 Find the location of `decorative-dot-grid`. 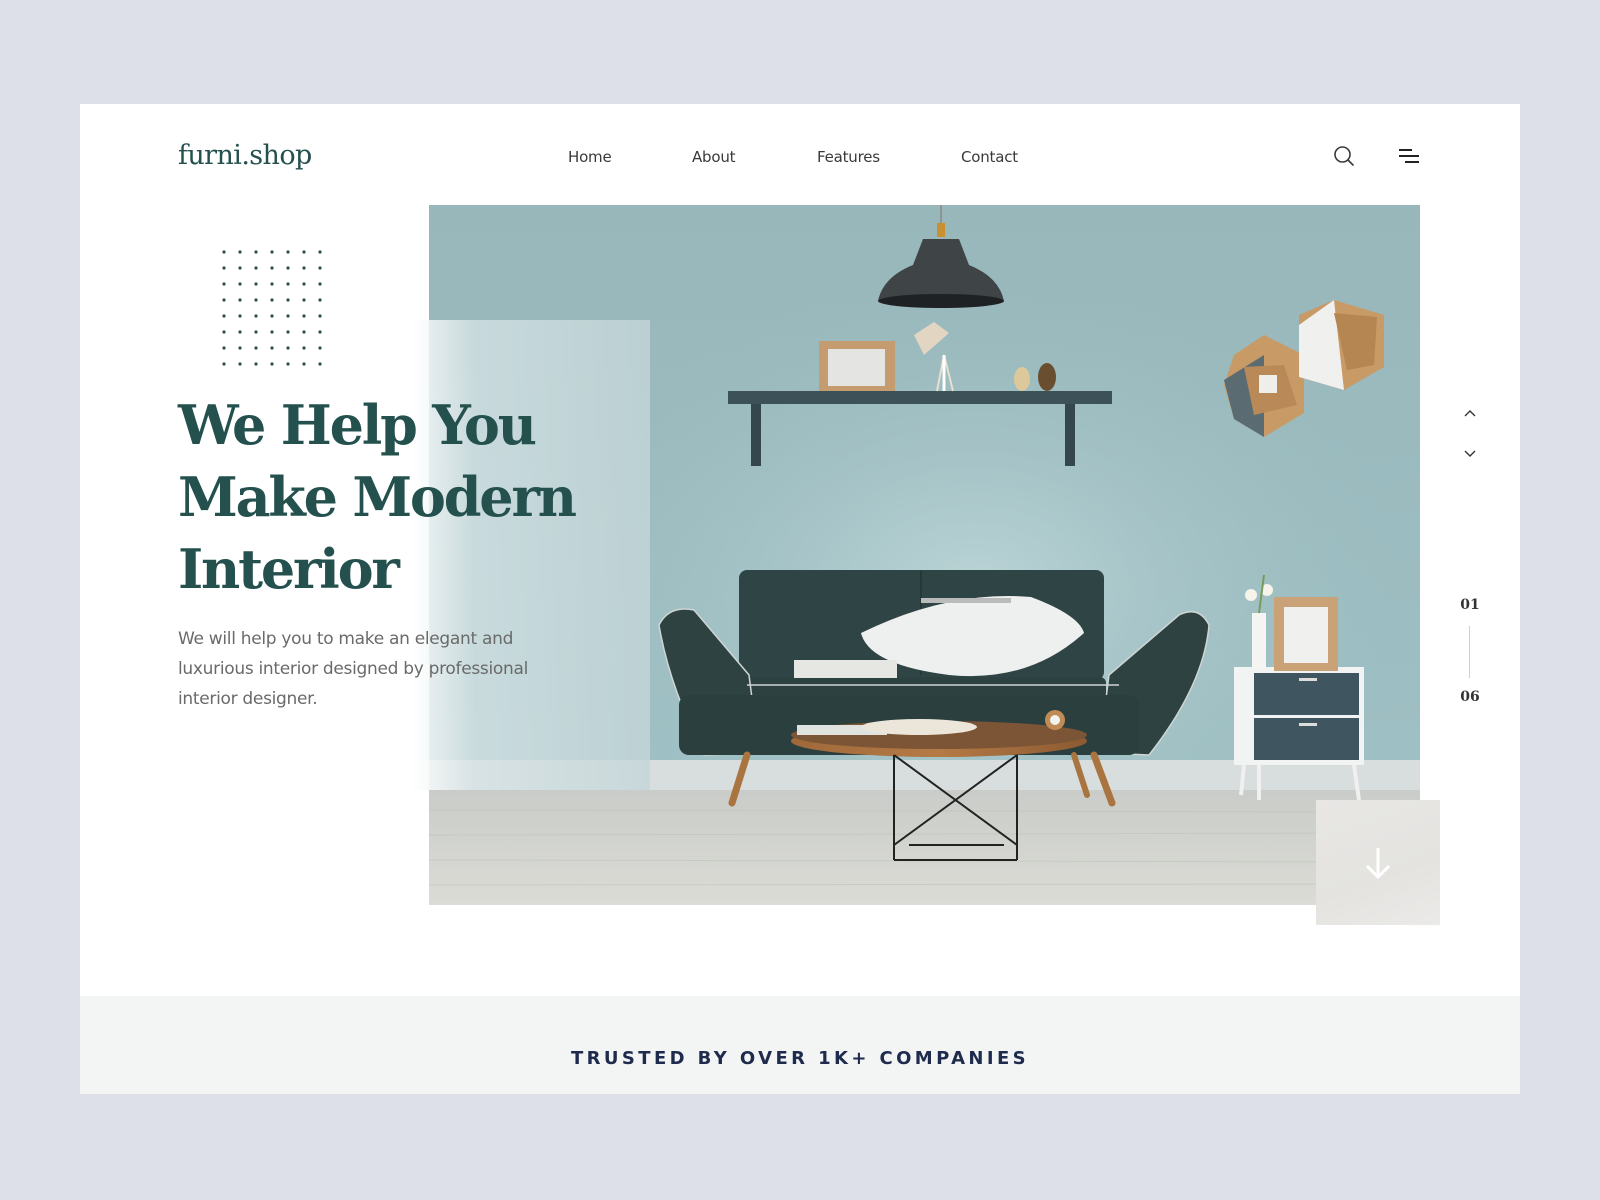

decorative-dot-grid is located at coordinates (272, 308).